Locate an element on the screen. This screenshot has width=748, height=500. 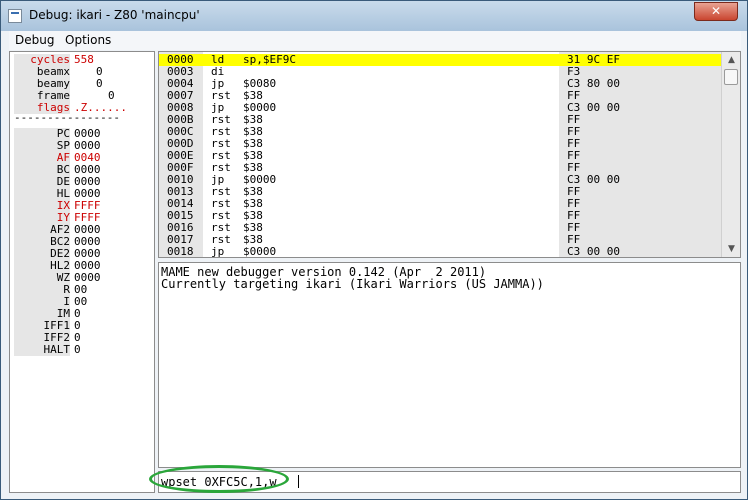
register-row: IM 0 is located at coordinates (82, 314).